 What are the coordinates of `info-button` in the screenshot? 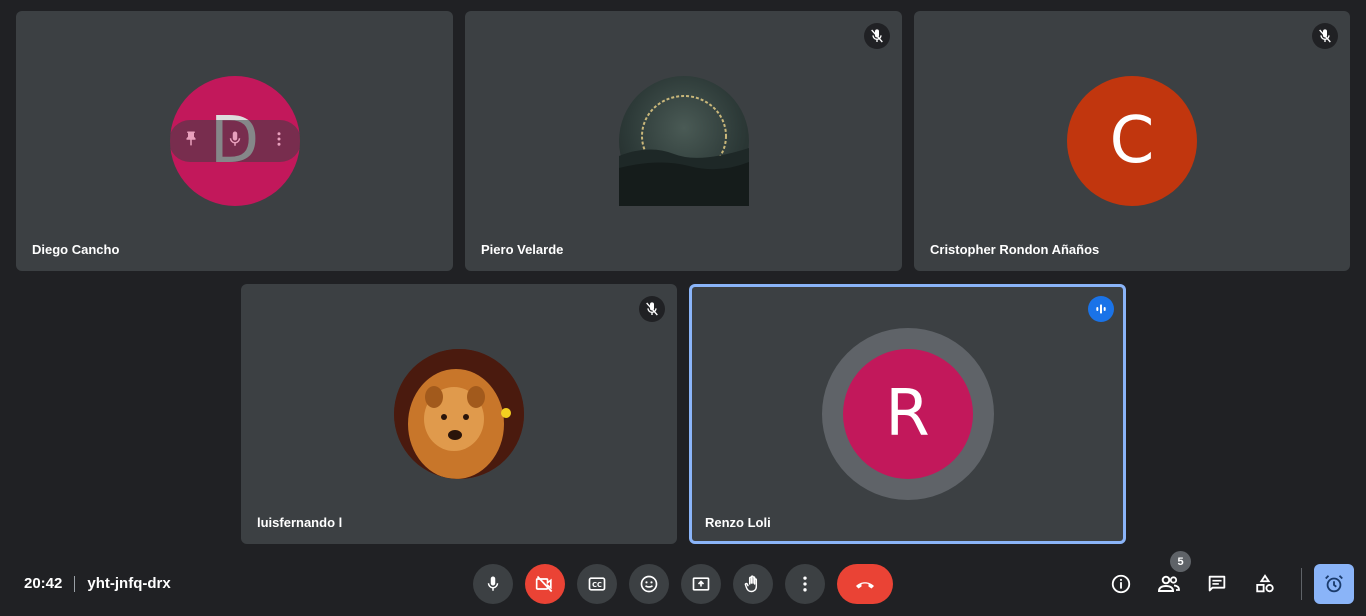 It's located at (1121, 584).